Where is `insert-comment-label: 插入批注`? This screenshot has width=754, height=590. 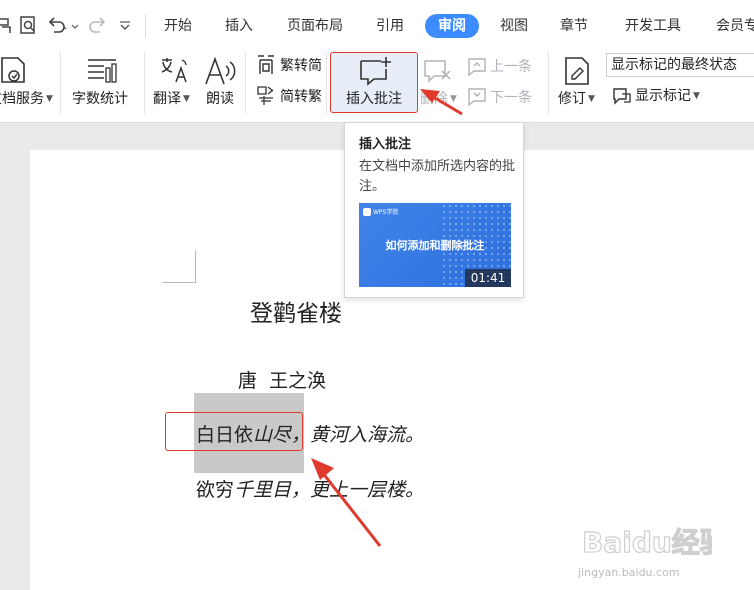 insert-comment-label: 插入批注 is located at coordinates (374, 99).